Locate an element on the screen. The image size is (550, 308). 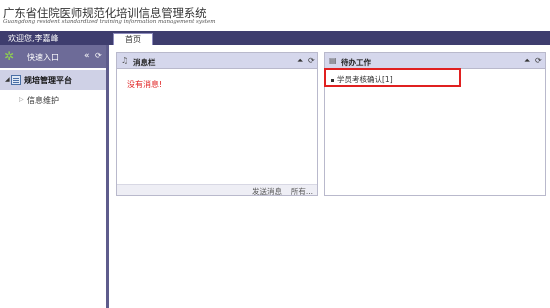
bell-icon: ♫ is located at coordinates (125, 60).